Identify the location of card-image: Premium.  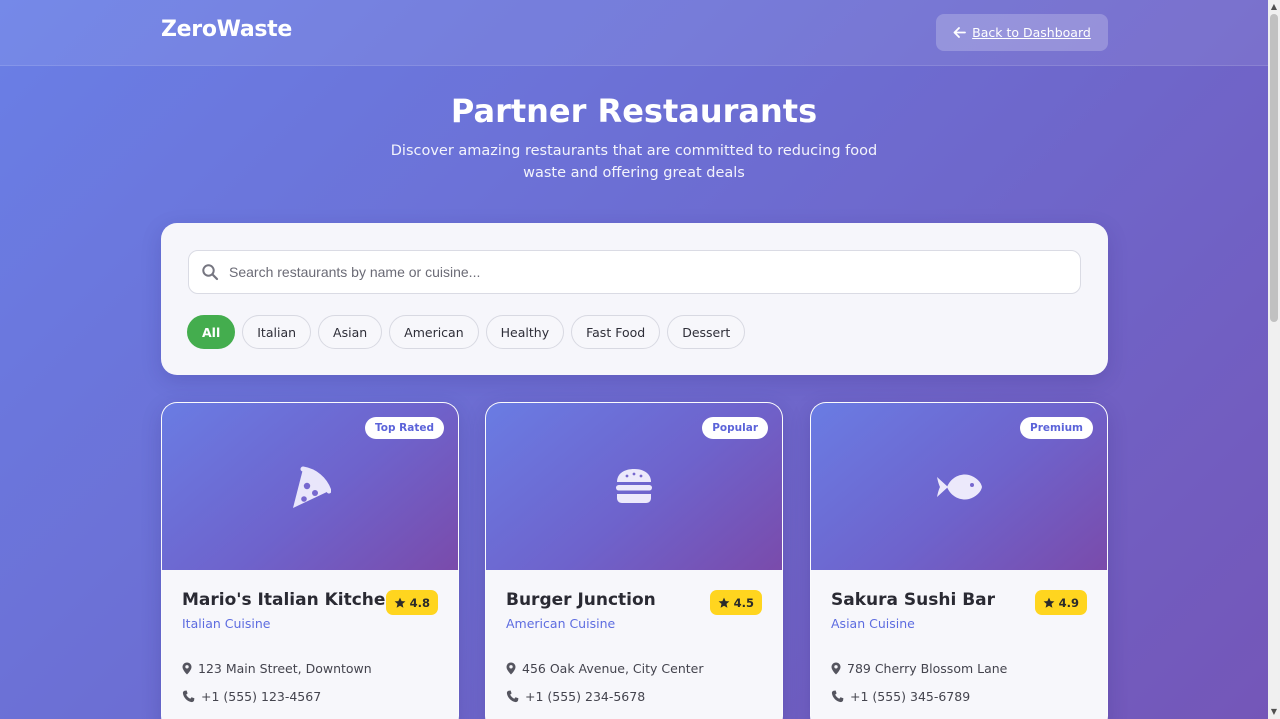
(959, 486).